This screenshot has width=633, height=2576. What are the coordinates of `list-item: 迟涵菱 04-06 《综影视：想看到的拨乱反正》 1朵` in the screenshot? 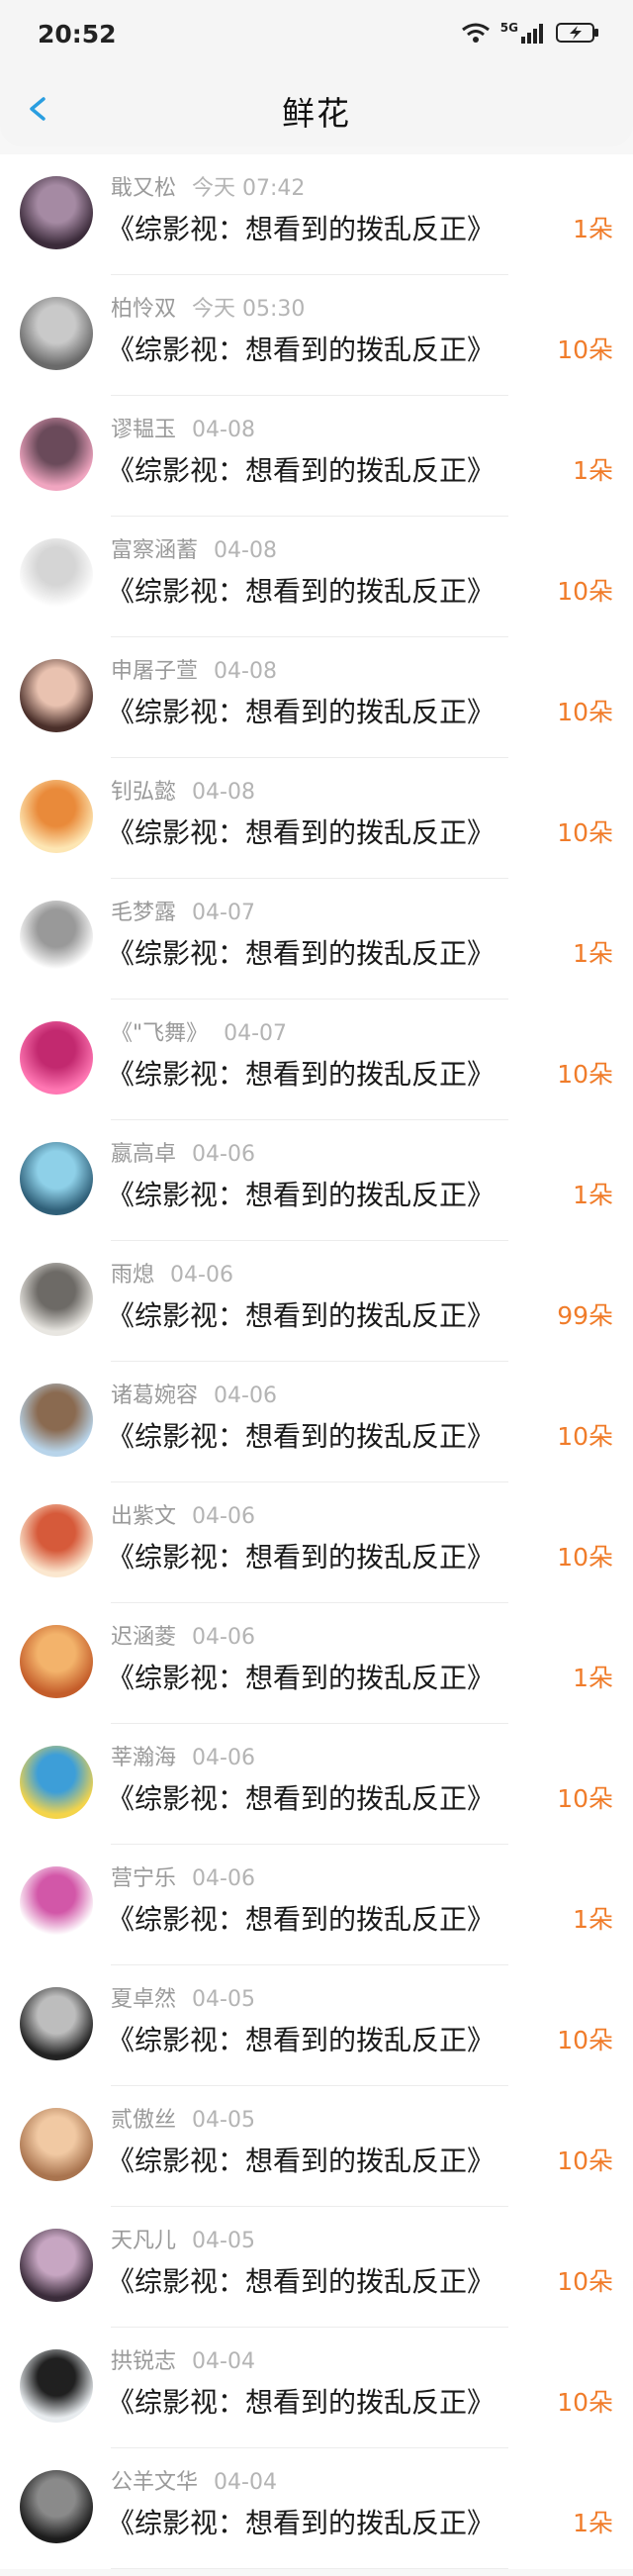 It's located at (316, 1663).